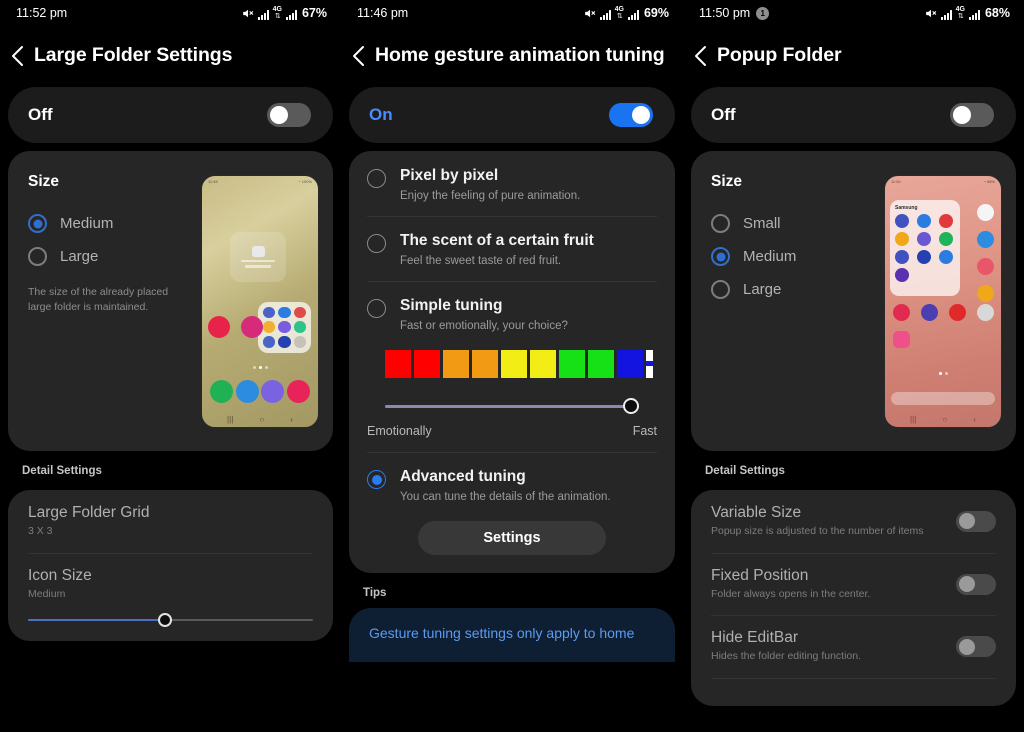 The width and height of the screenshot is (1024, 732). What do you see at coordinates (399, 431) in the screenshot?
I see `slider-left-label: Emotionally` at bounding box center [399, 431].